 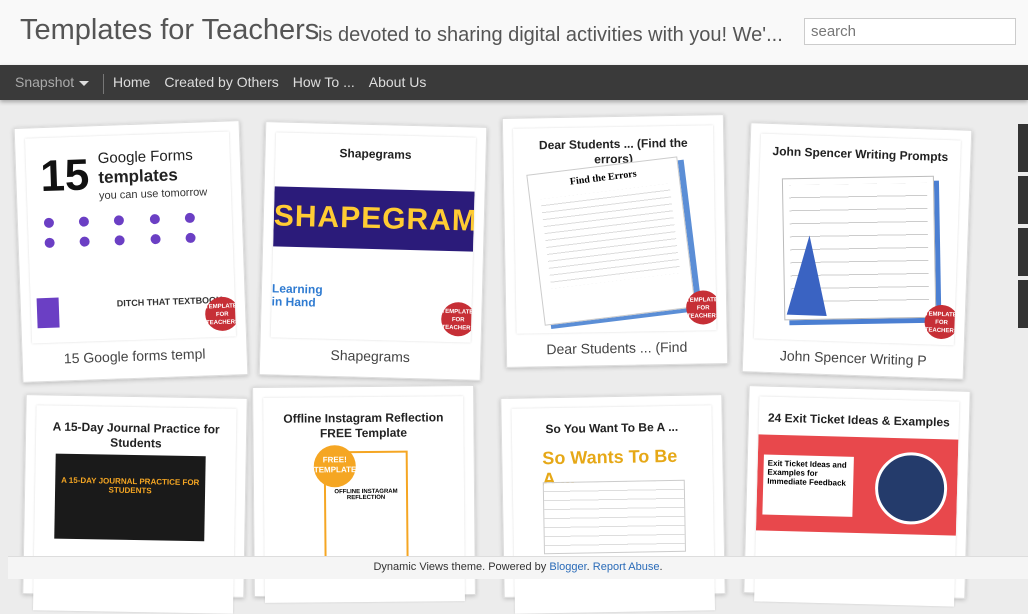 What do you see at coordinates (65, 176) in the screenshot?
I see `thumb-number: 15` at bounding box center [65, 176].